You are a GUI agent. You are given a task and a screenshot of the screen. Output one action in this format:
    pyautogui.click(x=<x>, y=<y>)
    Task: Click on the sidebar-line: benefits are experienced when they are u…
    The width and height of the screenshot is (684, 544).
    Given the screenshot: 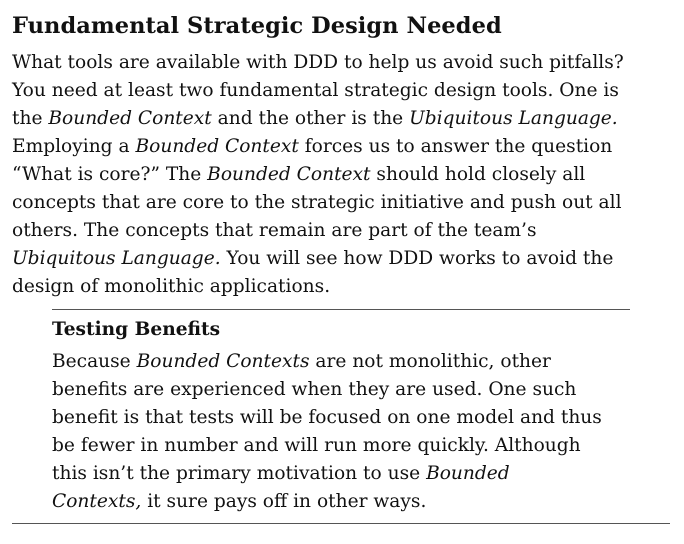 What is the action you would take?
    pyautogui.click(x=352, y=390)
    